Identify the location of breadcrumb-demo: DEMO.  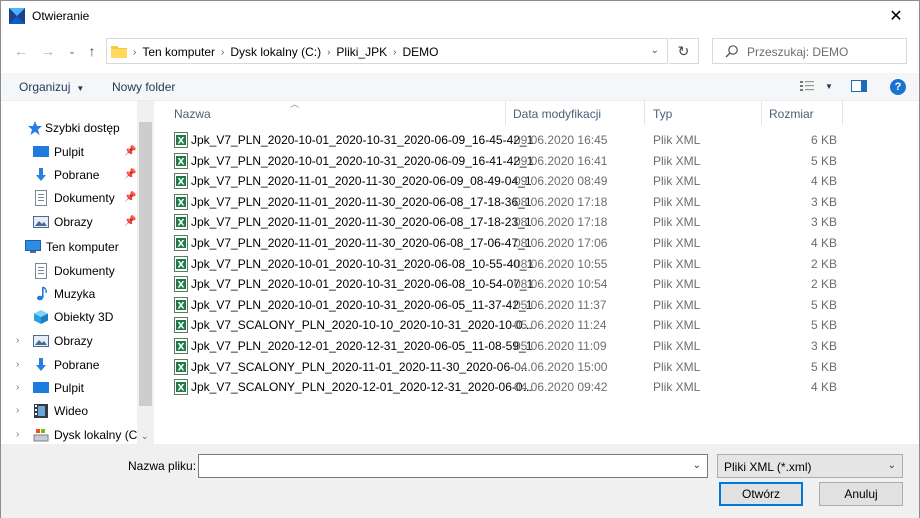
(420, 52).